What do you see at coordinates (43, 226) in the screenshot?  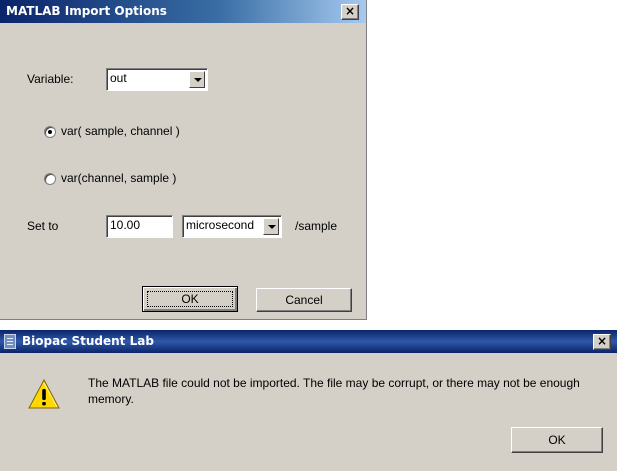 I see `set-to-label: Set to` at bounding box center [43, 226].